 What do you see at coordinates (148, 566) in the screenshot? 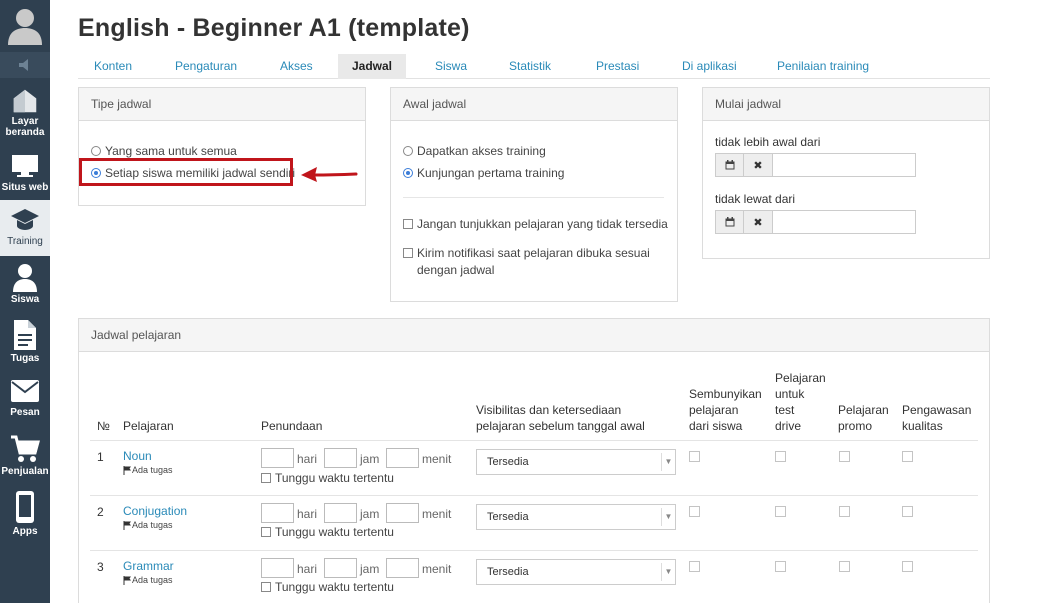
I see `lesson-link: Grammar` at bounding box center [148, 566].